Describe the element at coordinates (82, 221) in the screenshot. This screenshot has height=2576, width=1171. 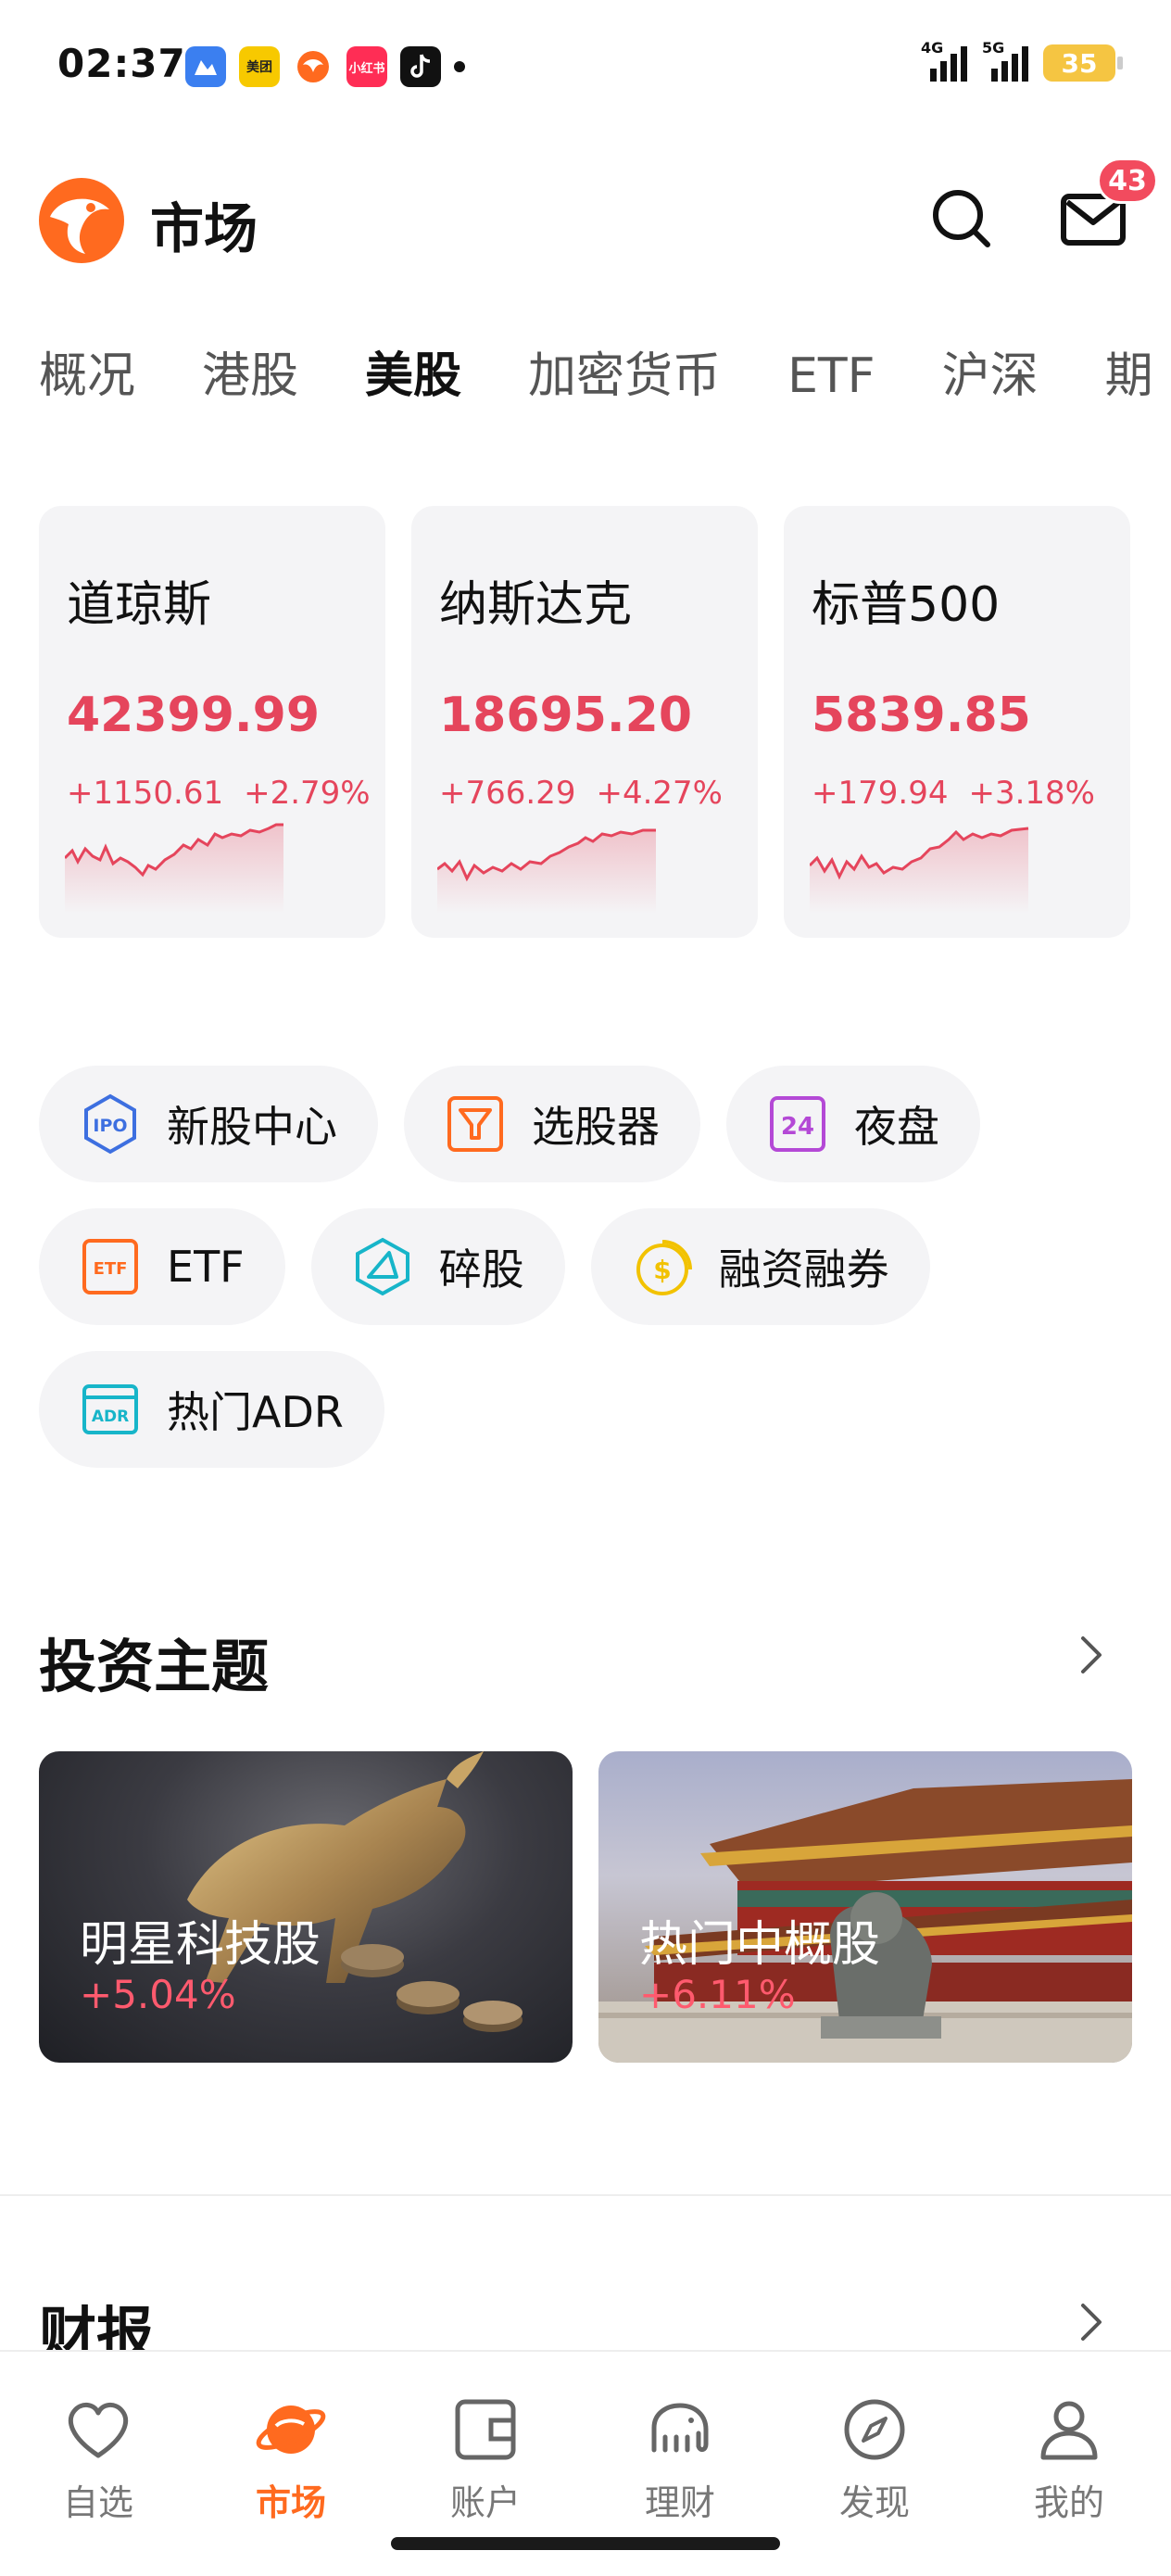
I see `futu-logo-icon` at that location.